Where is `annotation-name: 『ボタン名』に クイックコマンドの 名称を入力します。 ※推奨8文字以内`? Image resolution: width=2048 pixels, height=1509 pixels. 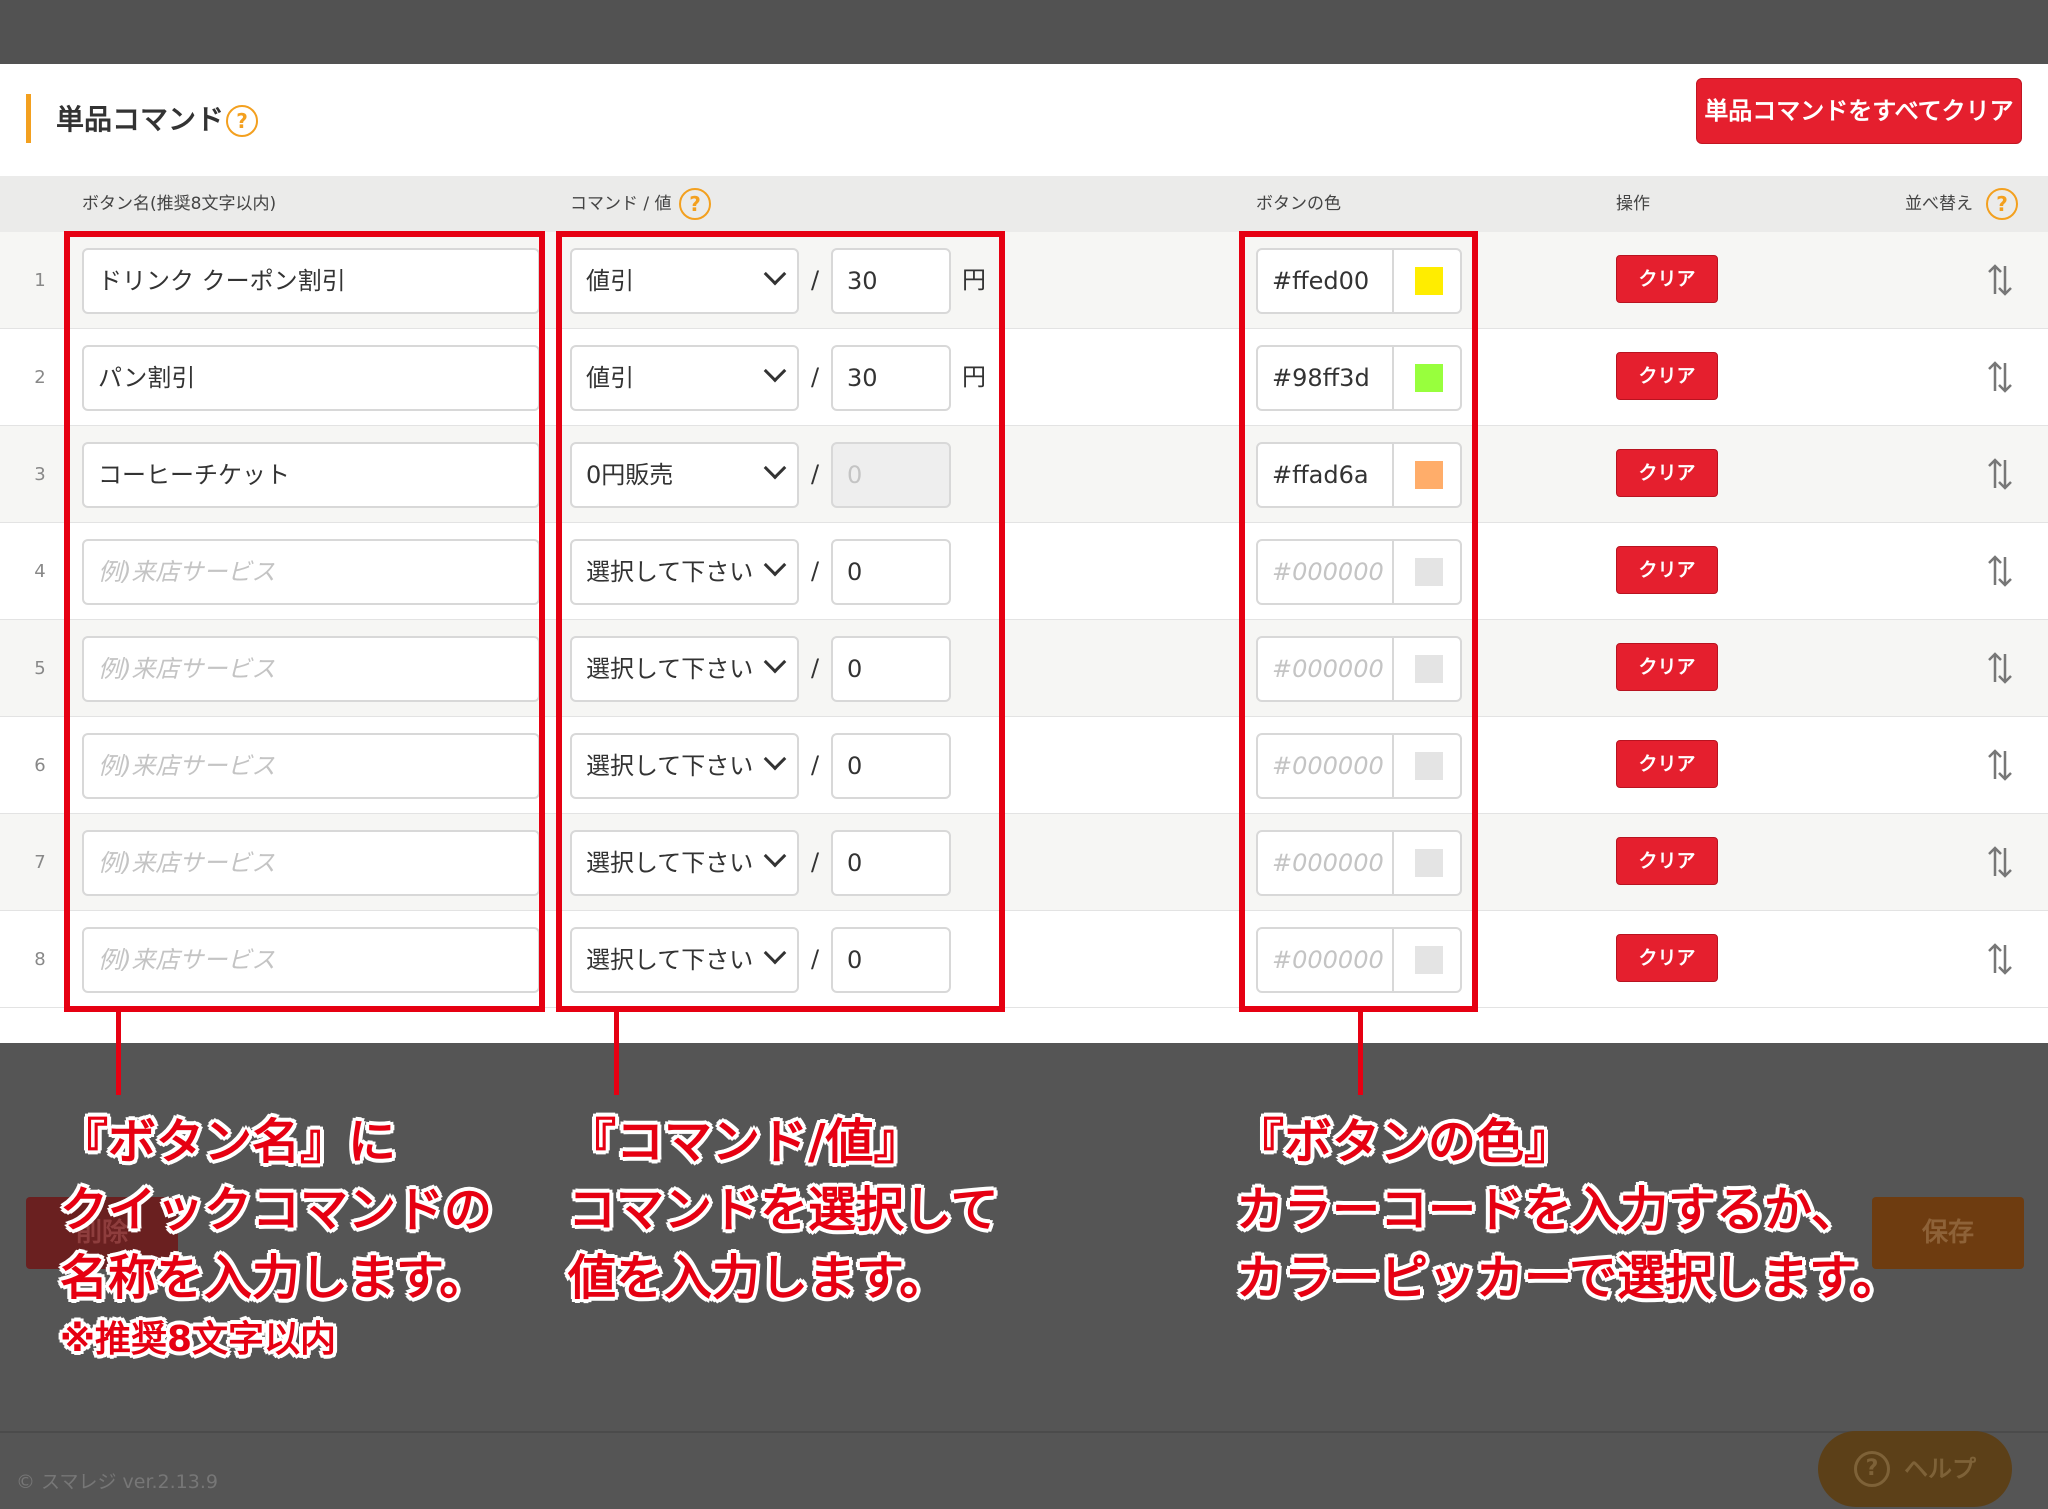
annotation-name: 『ボタン名』に クイックコマンドの 名称を入力します。 ※推奨8文字以内 is located at coordinates (276, 1238).